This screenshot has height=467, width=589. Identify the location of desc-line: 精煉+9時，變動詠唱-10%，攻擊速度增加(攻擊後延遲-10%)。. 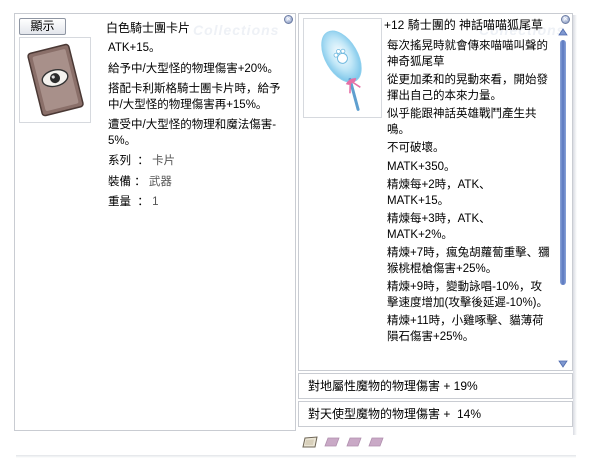
(468, 295).